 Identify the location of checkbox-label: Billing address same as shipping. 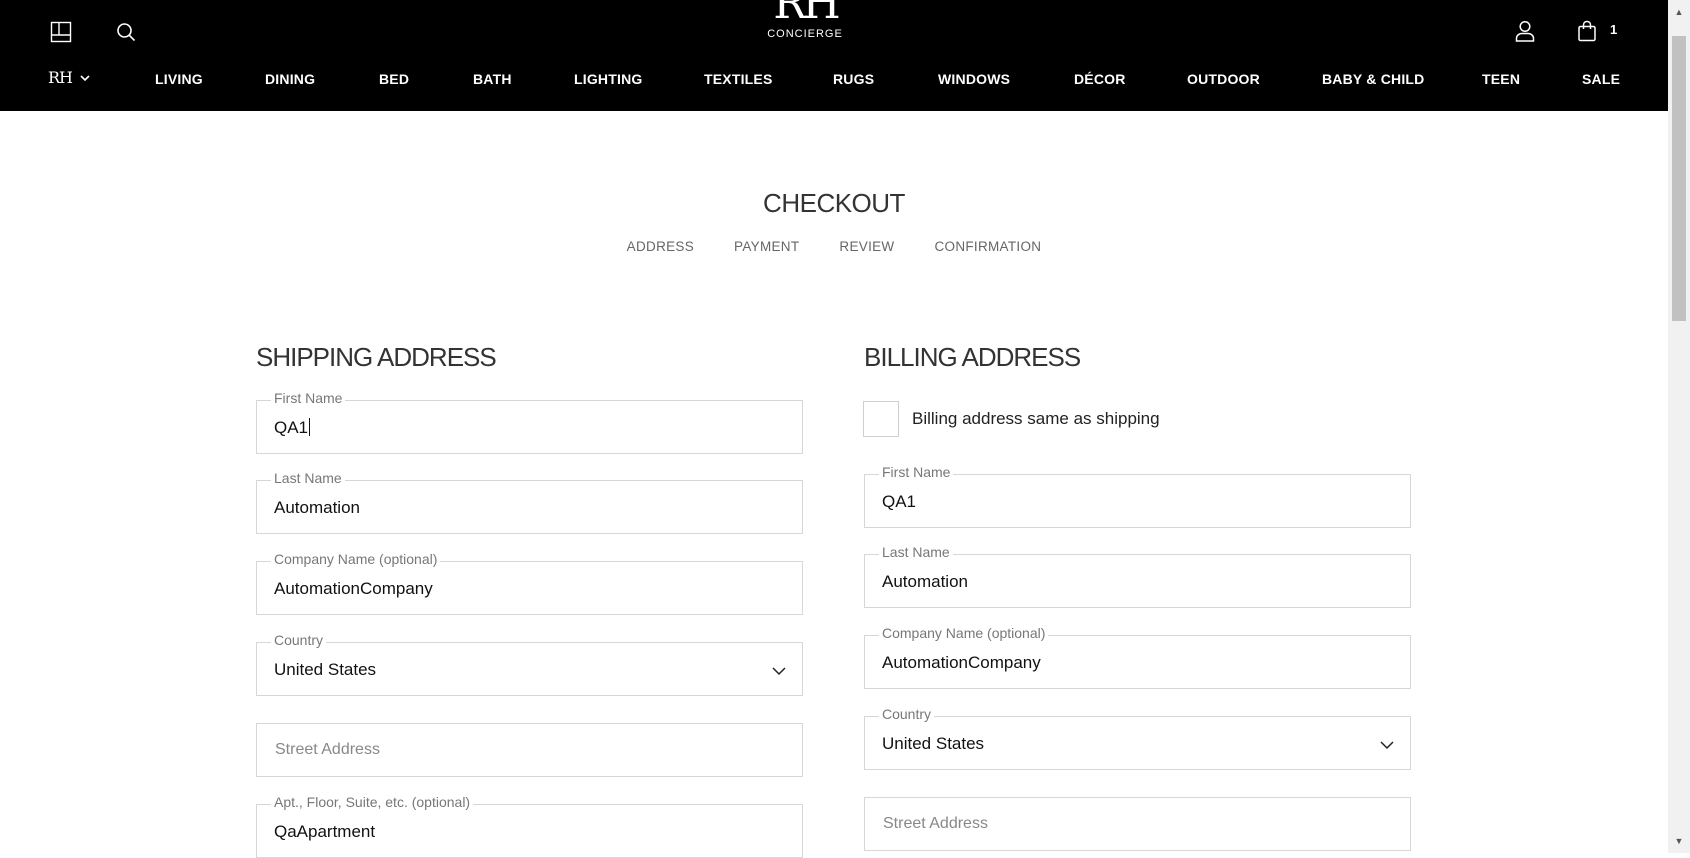
(1036, 418).